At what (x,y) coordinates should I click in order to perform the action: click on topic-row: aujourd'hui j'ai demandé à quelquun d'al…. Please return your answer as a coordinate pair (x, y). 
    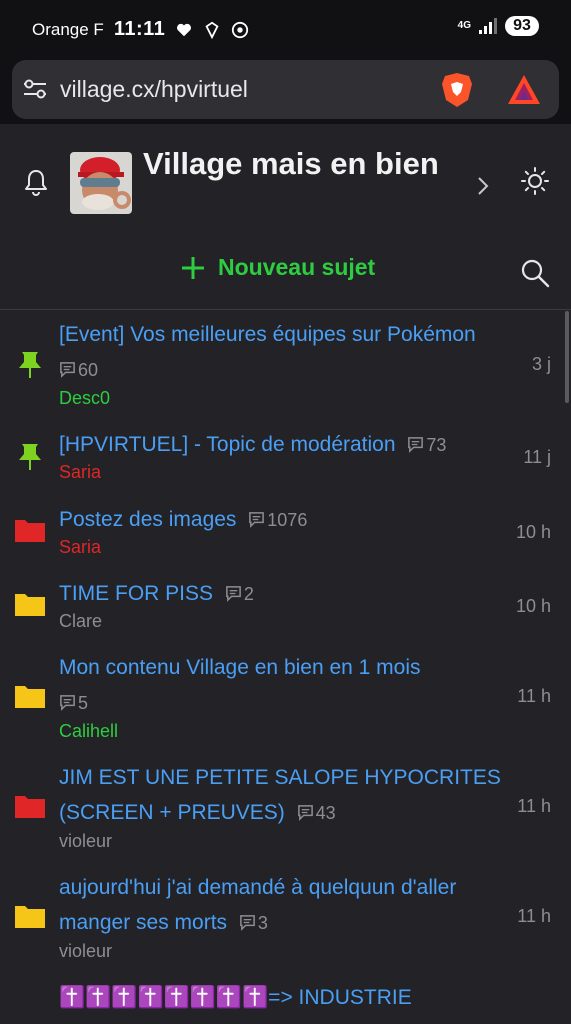
    Looking at the image, I should click on (285, 916).